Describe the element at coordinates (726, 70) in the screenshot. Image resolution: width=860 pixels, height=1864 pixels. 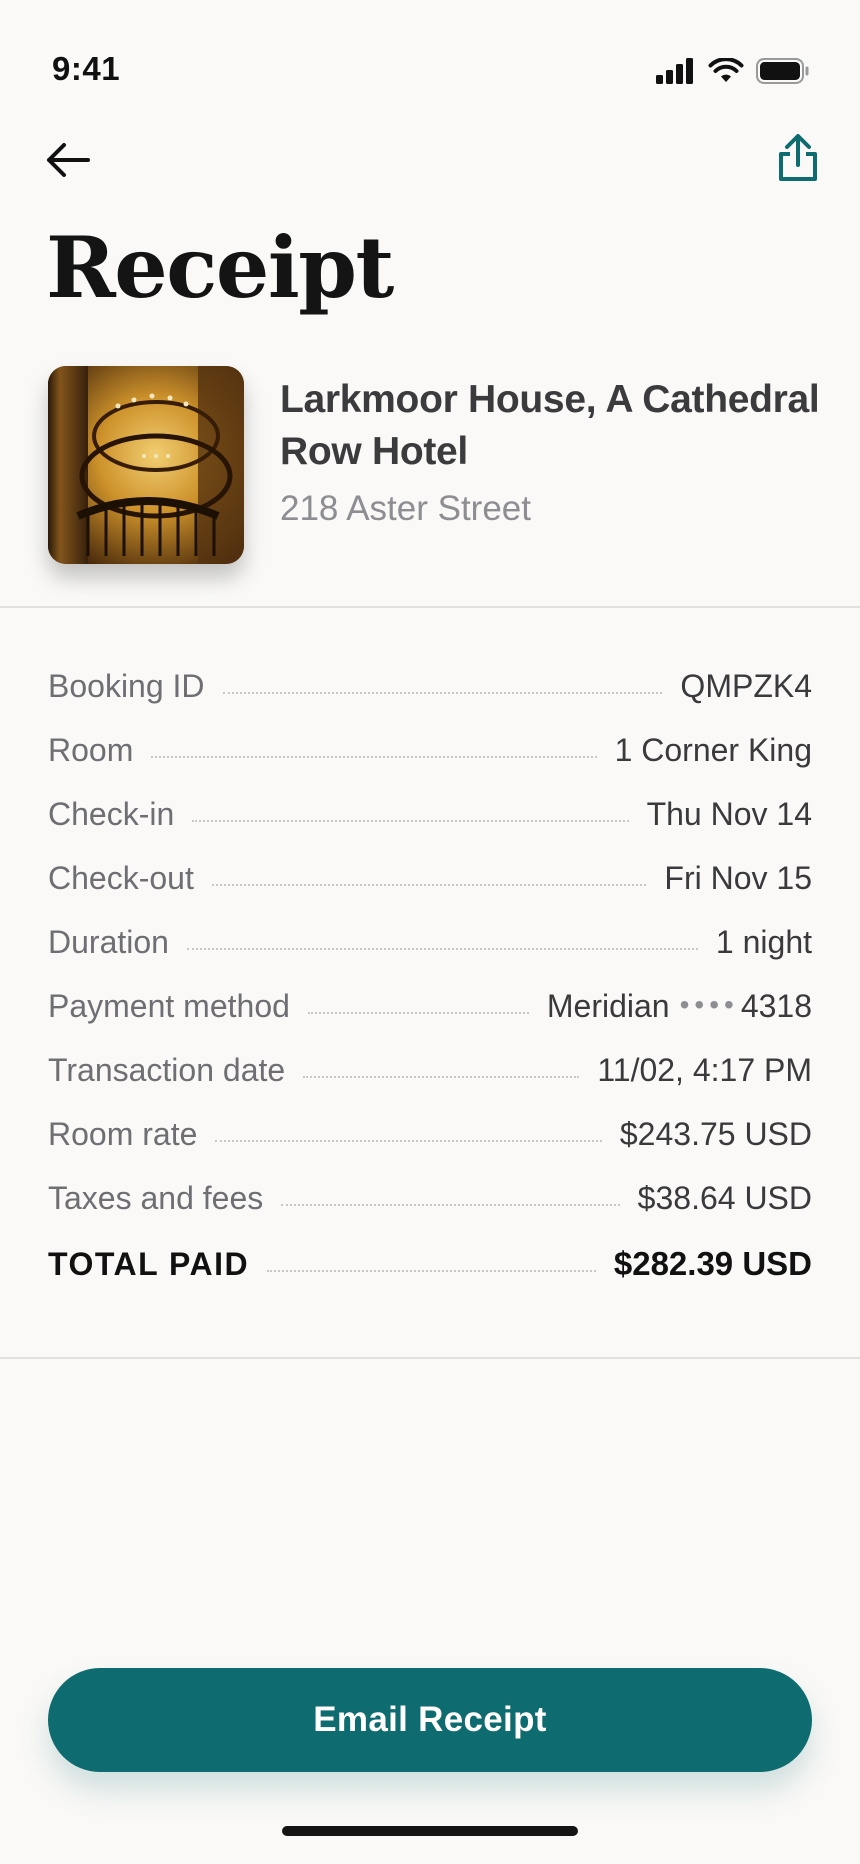
I see `wifi-icon` at that location.